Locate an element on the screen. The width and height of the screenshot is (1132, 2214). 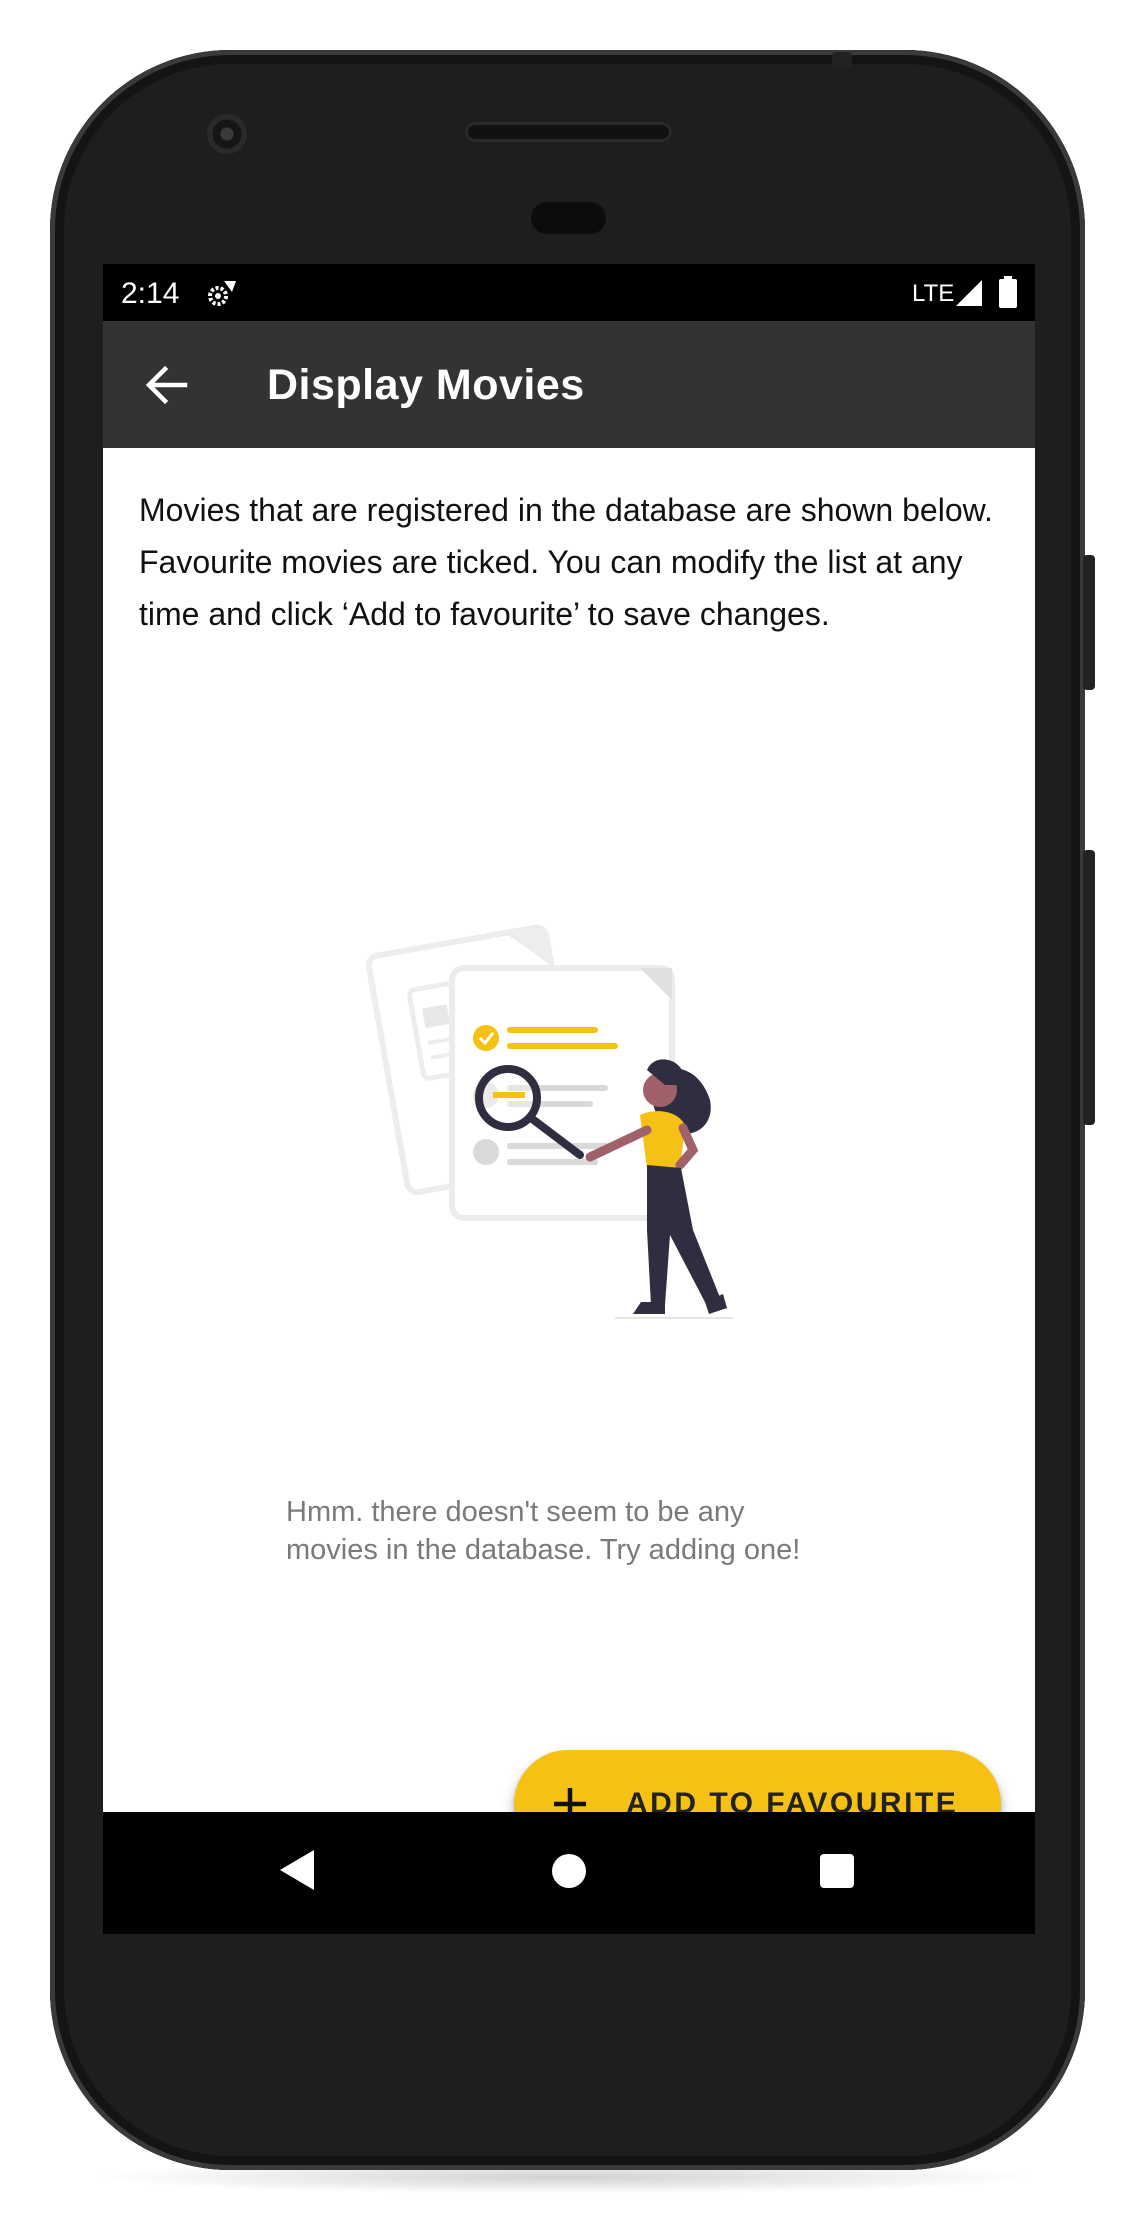
empty-state-illustration is located at coordinates (549, 1121).